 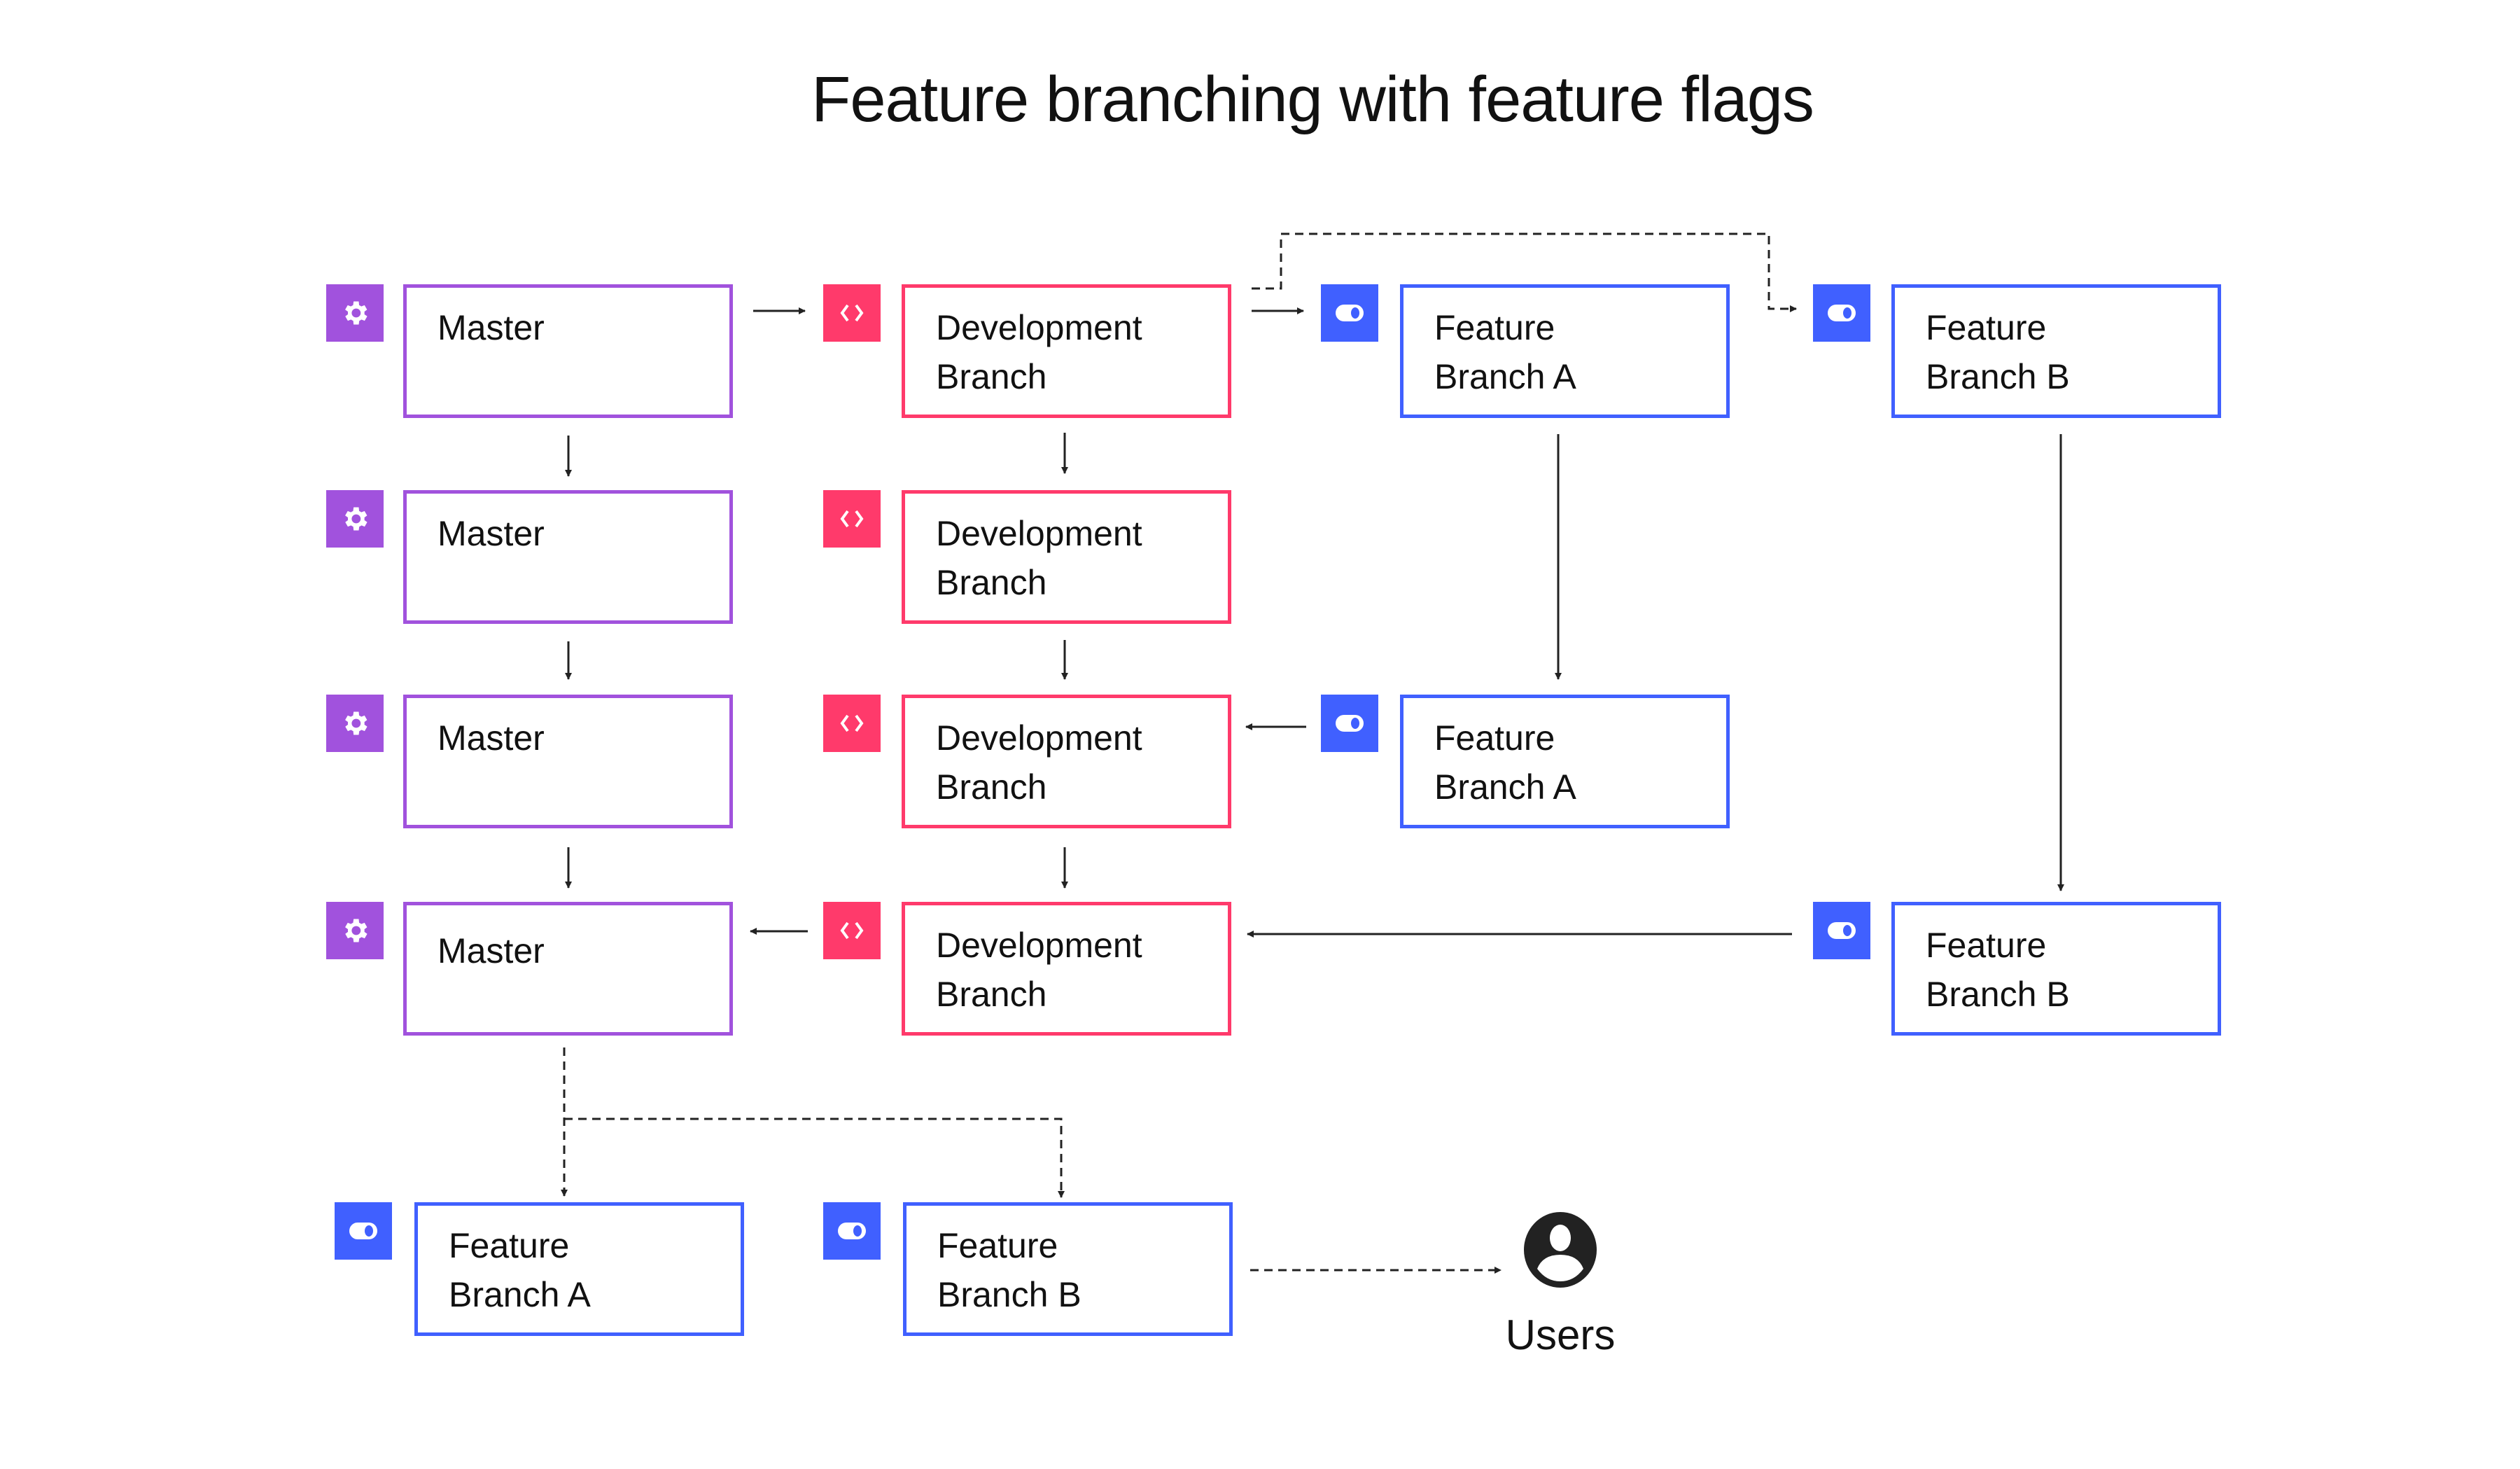 What do you see at coordinates (2056, 351) in the screenshot?
I see `feature-b-box-1: Feature Branch B` at bounding box center [2056, 351].